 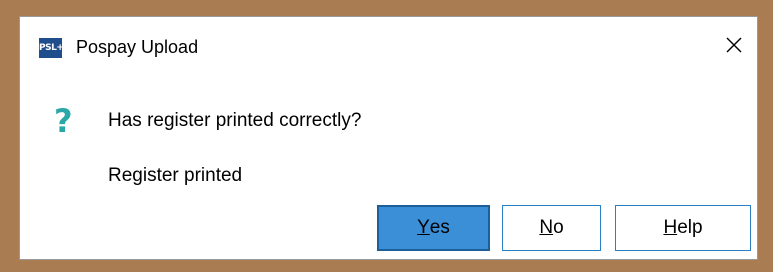 I want to click on help-label-rest: elp, so click(x=690, y=227).